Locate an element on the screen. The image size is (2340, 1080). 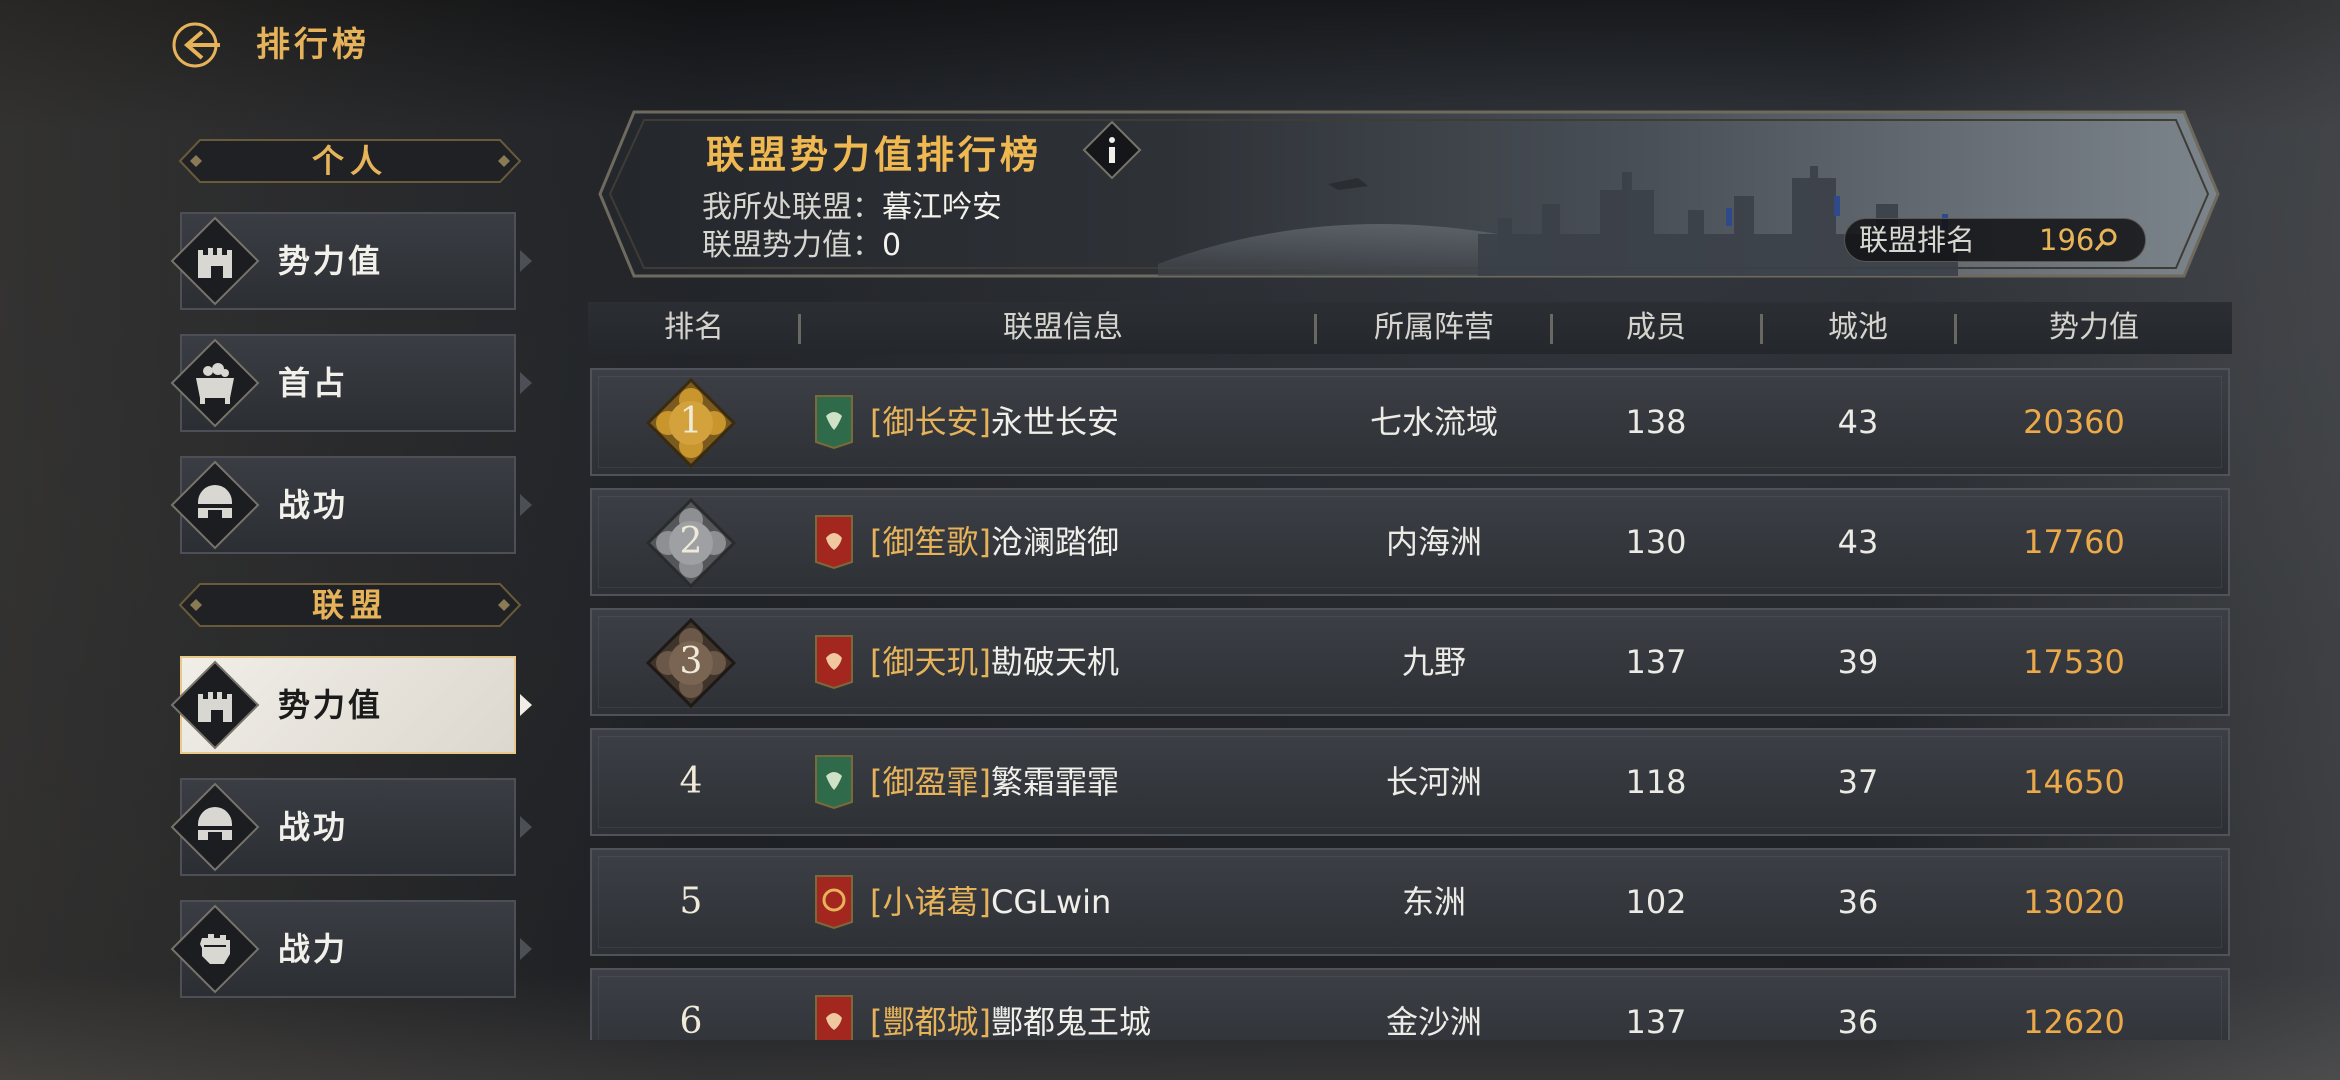
alliance-name: [御长安]永世长安 is located at coordinates (994, 422).